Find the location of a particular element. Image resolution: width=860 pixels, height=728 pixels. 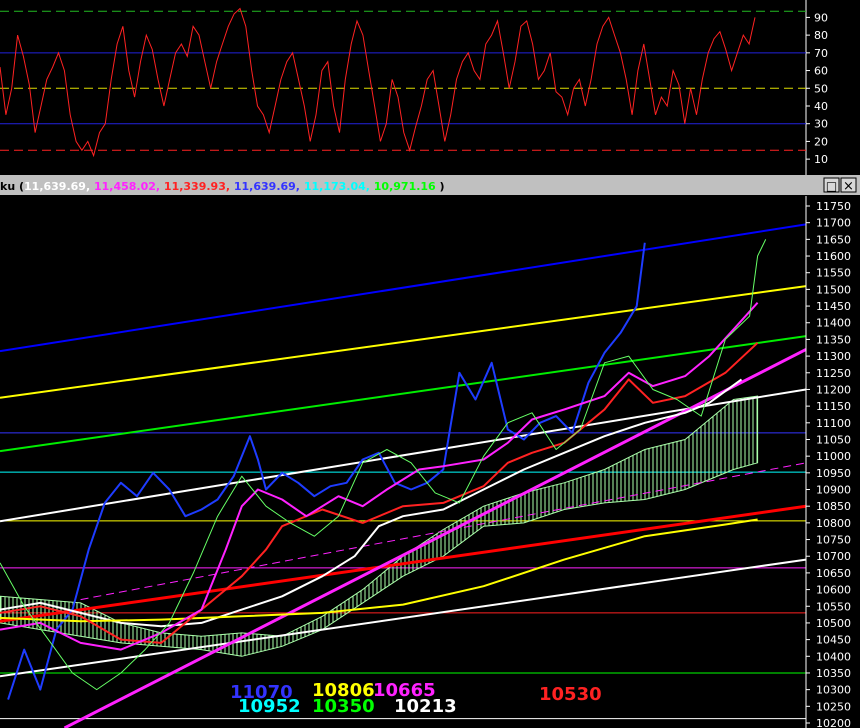

restore-button: □ is located at coordinates (831, 185).